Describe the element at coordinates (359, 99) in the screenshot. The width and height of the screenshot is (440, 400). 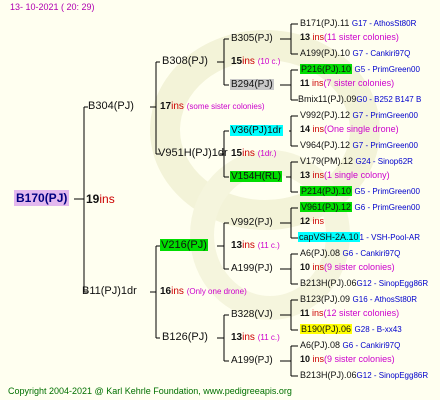
I see `gen4-node: Bmix11(PJ).09G0 - B252 B147 B` at that location.